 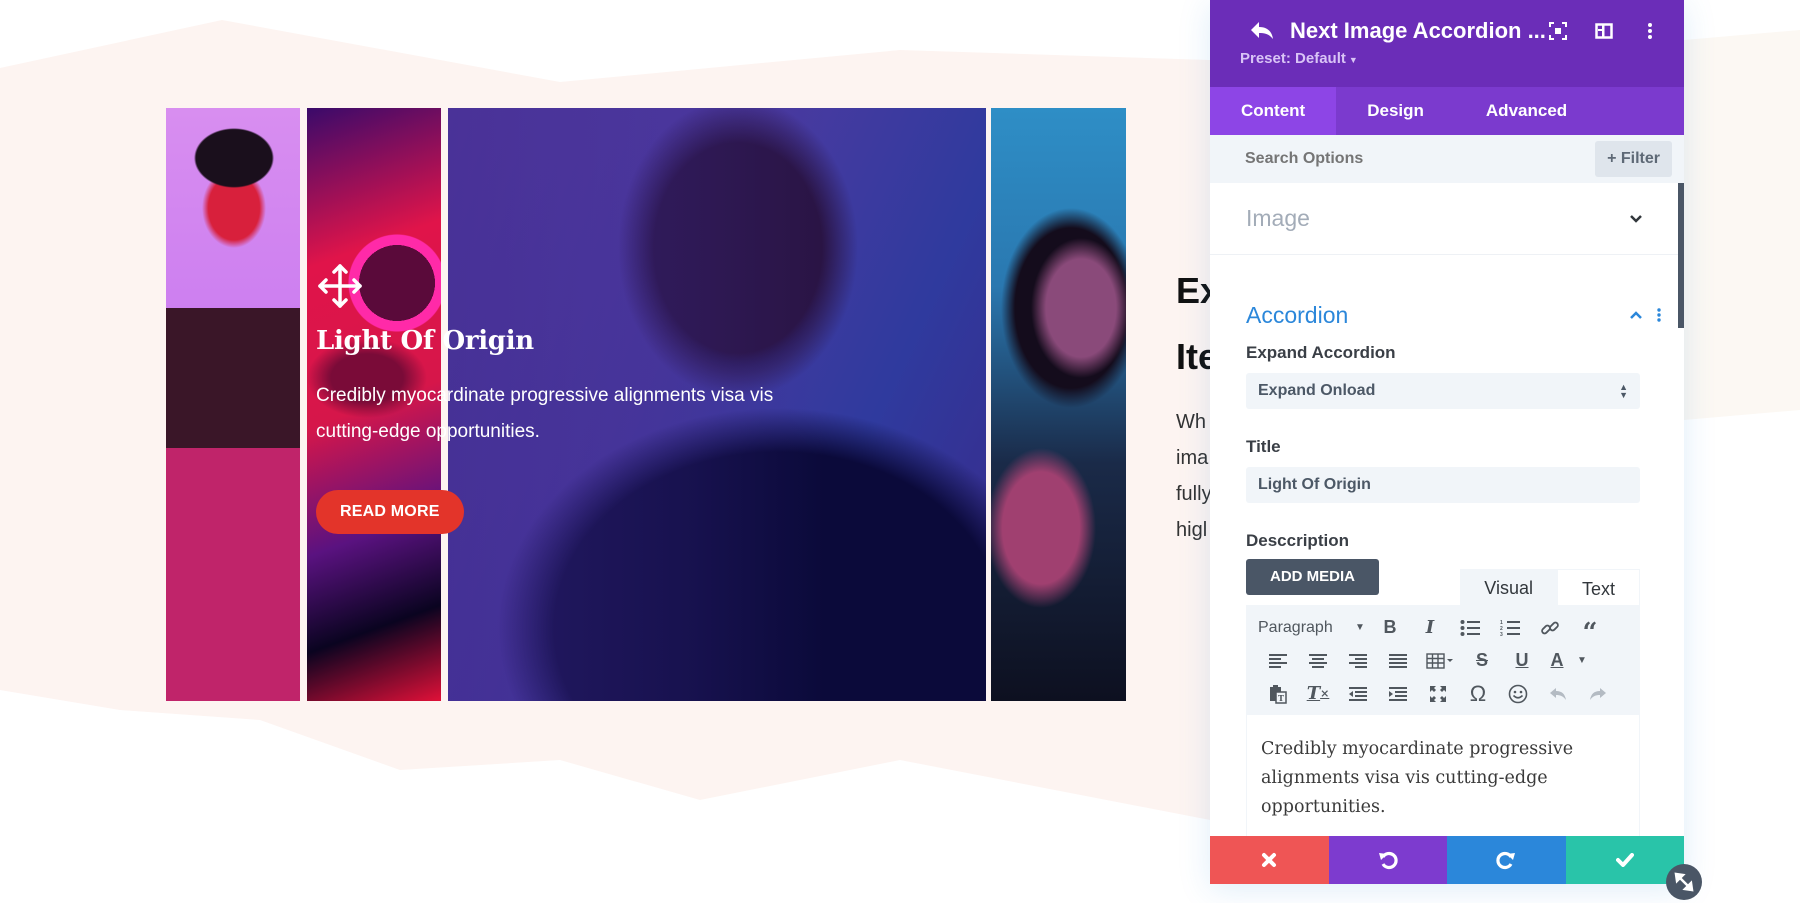 I want to click on clear-formatting-icon: T ×, so click(x=1318, y=694).